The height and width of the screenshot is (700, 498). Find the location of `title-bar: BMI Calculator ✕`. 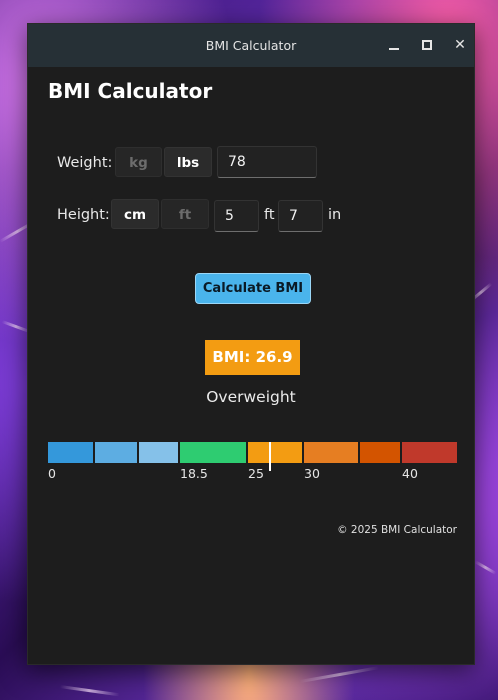

title-bar: BMI Calculator ✕ is located at coordinates (251, 45).